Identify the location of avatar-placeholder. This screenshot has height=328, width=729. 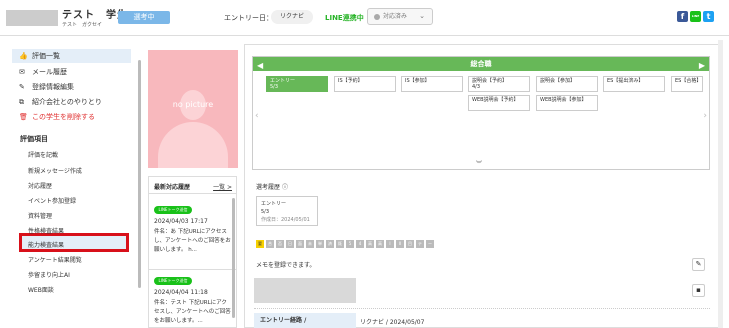
(32, 18).